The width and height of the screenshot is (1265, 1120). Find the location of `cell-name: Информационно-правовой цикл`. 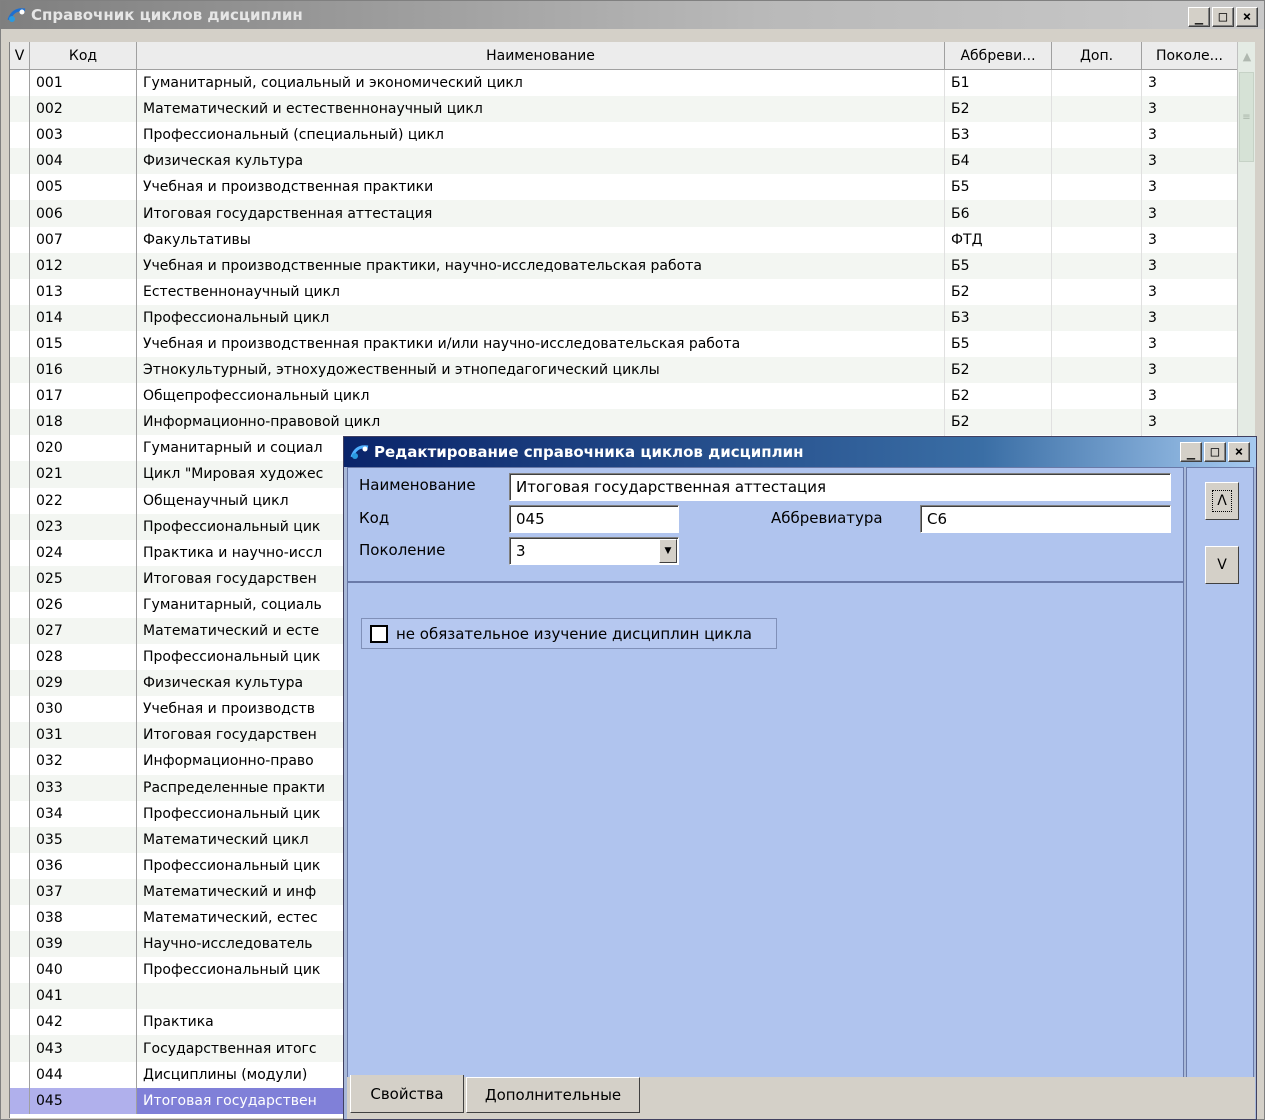

cell-name: Информационно-правовой цикл is located at coordinates (541, 422).